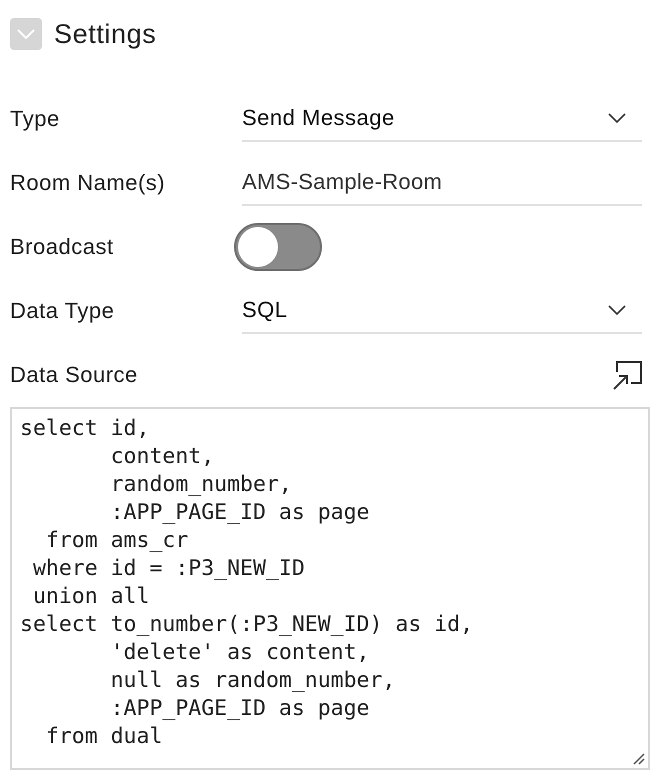  Describe the element at coordinates (442, 182) in the screenshot. I see `input-field: AMS-Sample-Room` at that location.